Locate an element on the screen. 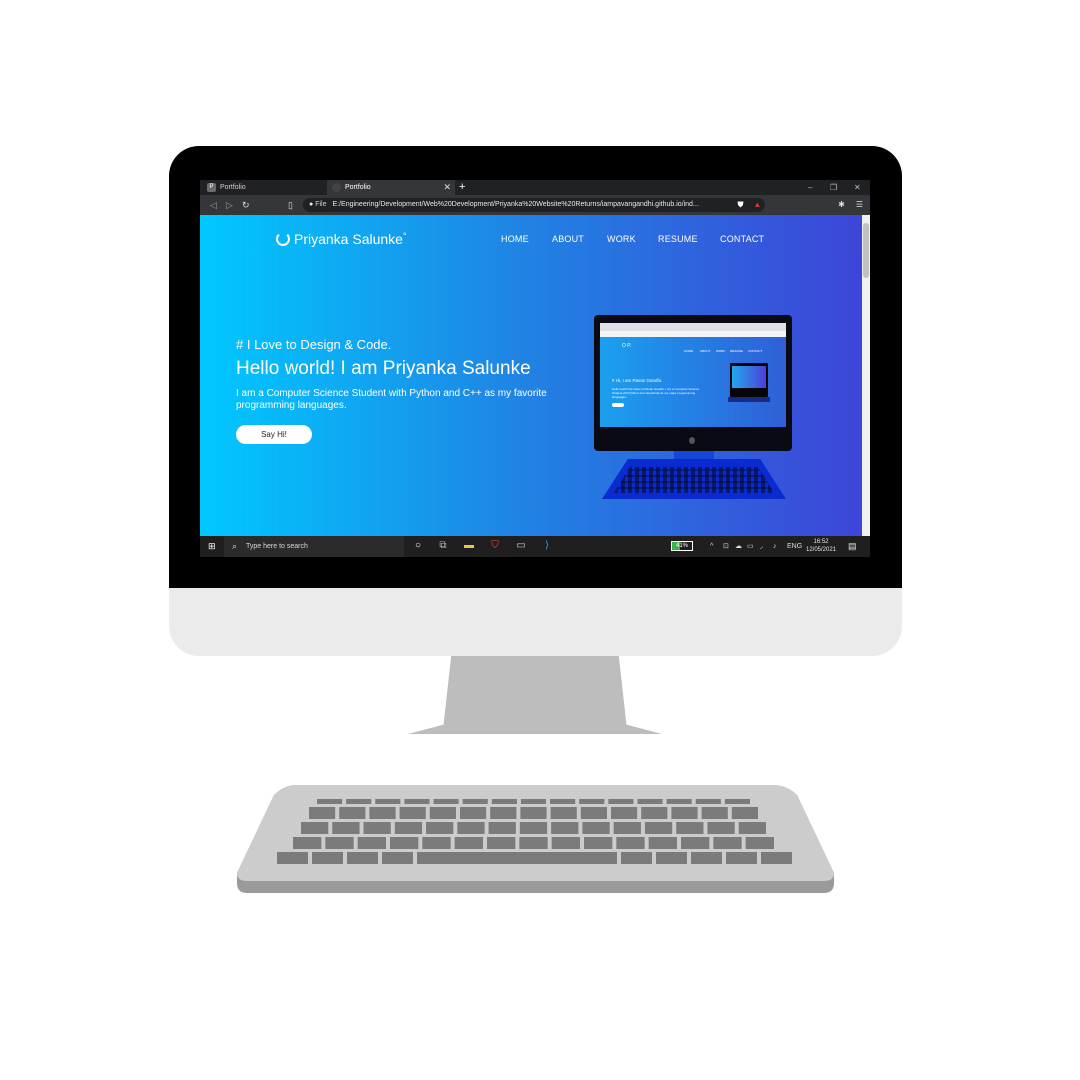  extensions-icon: ✱ is located at coordinates (841, 204).